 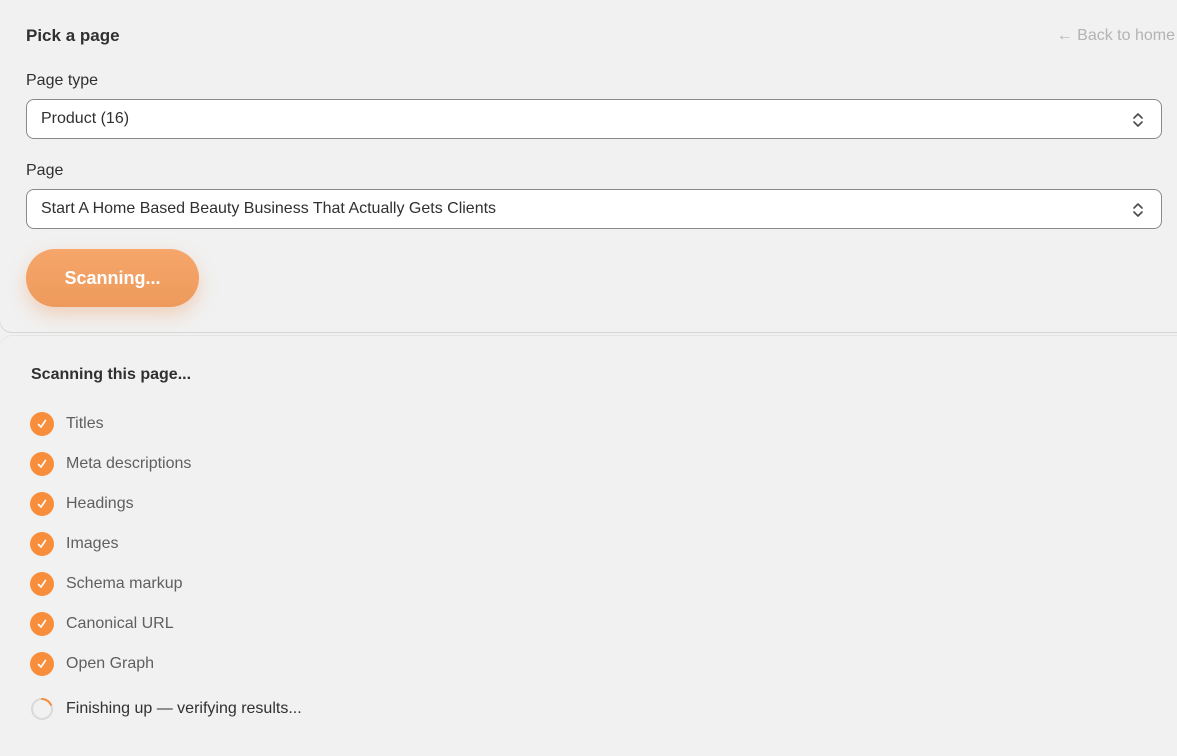 I want to click on list-item: Images, so click(x=110, y=552).